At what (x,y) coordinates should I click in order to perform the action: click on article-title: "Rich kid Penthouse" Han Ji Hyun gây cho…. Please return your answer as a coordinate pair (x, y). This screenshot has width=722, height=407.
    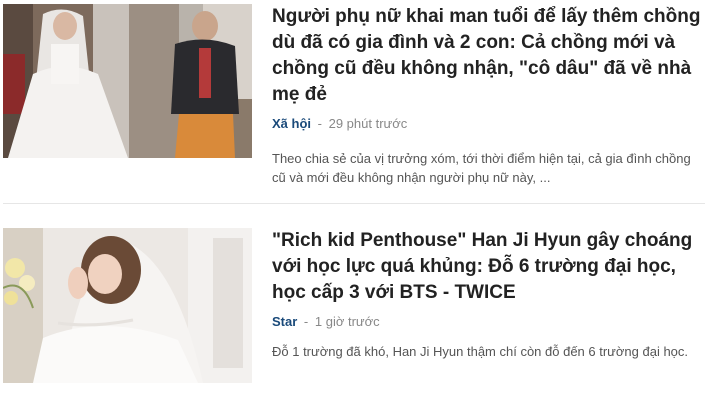
    Looking at the image, I should click on (489, 267).